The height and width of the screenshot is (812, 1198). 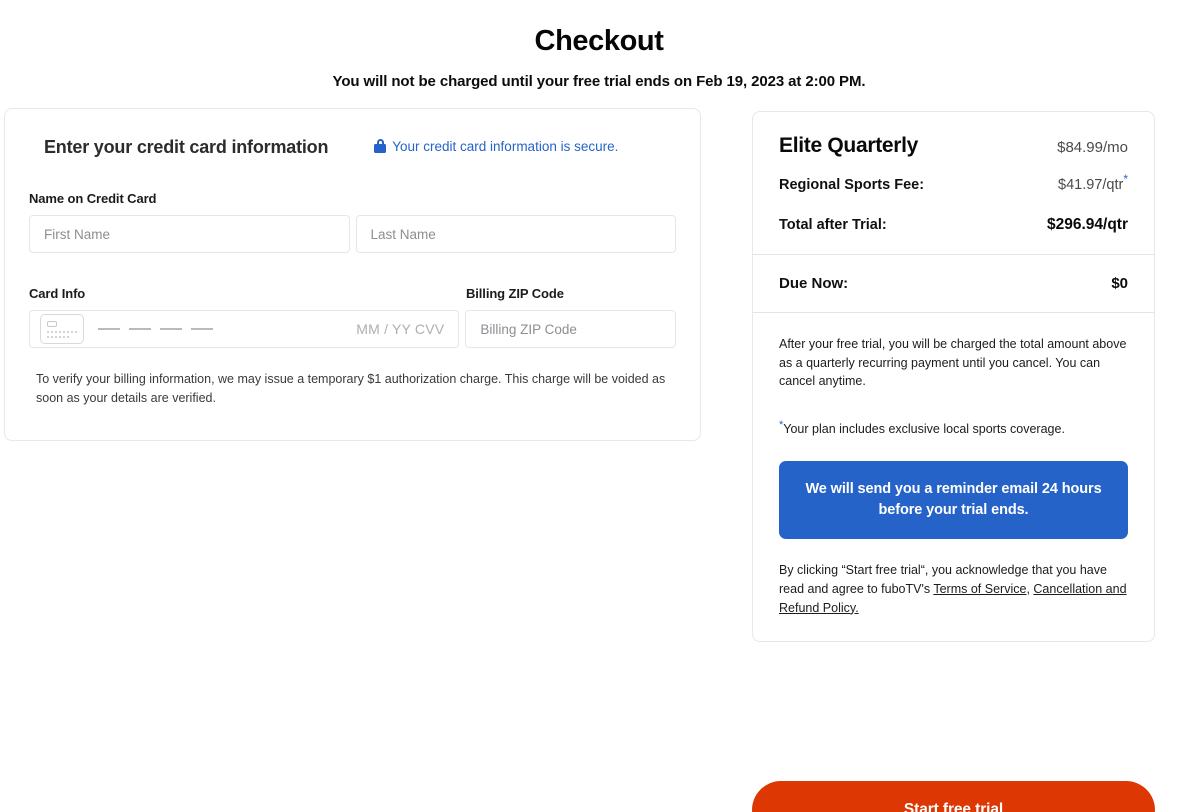 What do you see at coordinates (505, 146) in the screenshot?
I see `secure-notice-label: Your credit card information is secure.` at bounding box center [505, 146].